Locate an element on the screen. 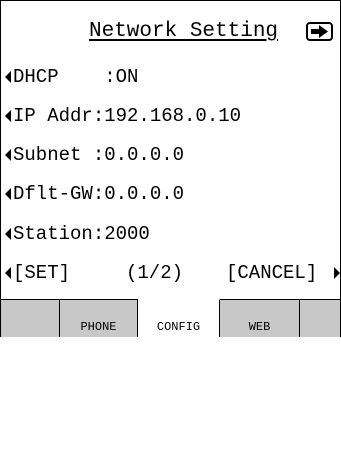 Image resolution: width=341 pixels, height=455 pixels. arrow-right-icon is located at coordinates (319, 31).